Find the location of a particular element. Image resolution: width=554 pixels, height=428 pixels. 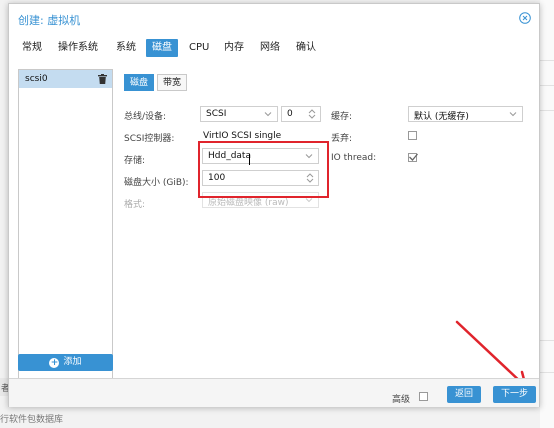

tab-disk: 磁盘 is located at coordinates (162, 48).